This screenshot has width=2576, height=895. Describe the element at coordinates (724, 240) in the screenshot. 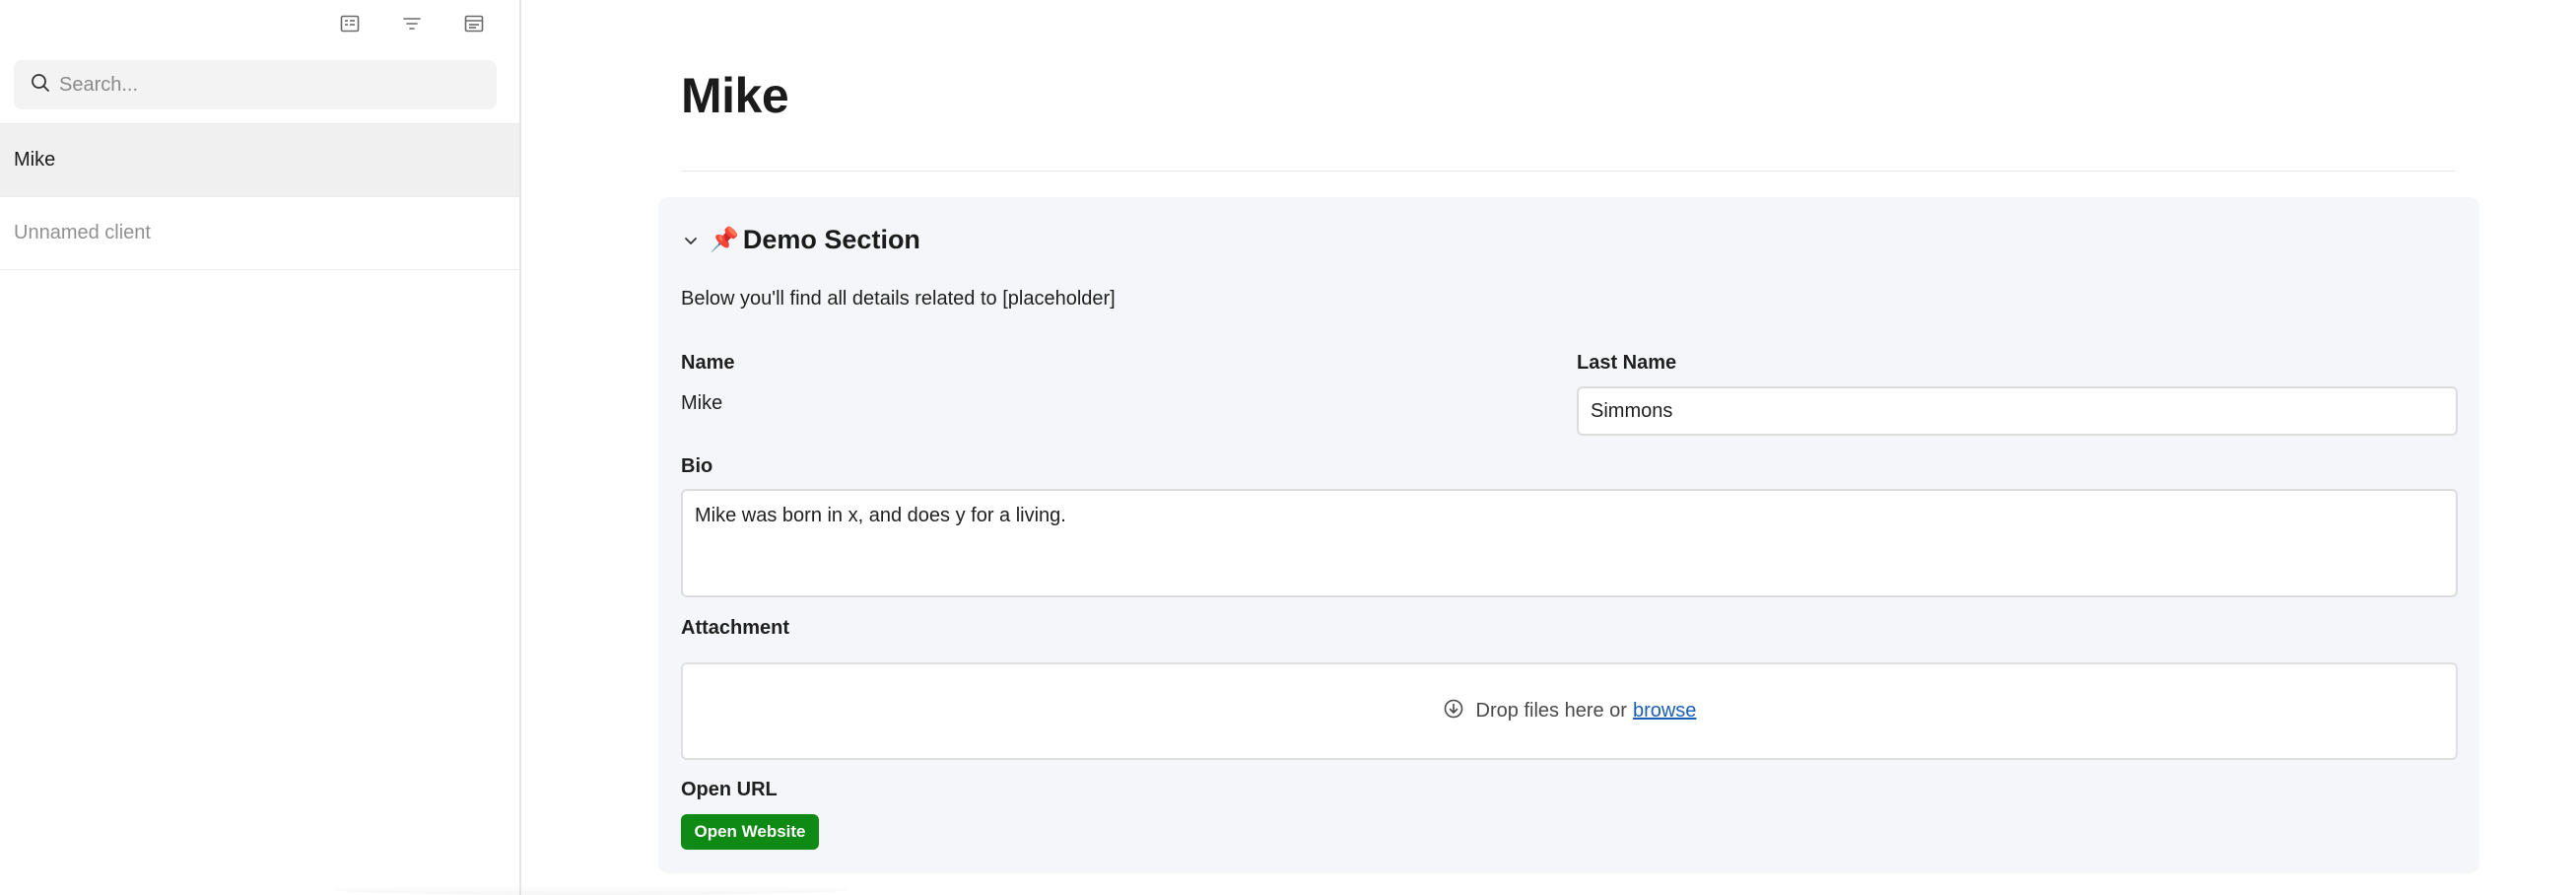

I see `pin-icon: 📌` at that location.